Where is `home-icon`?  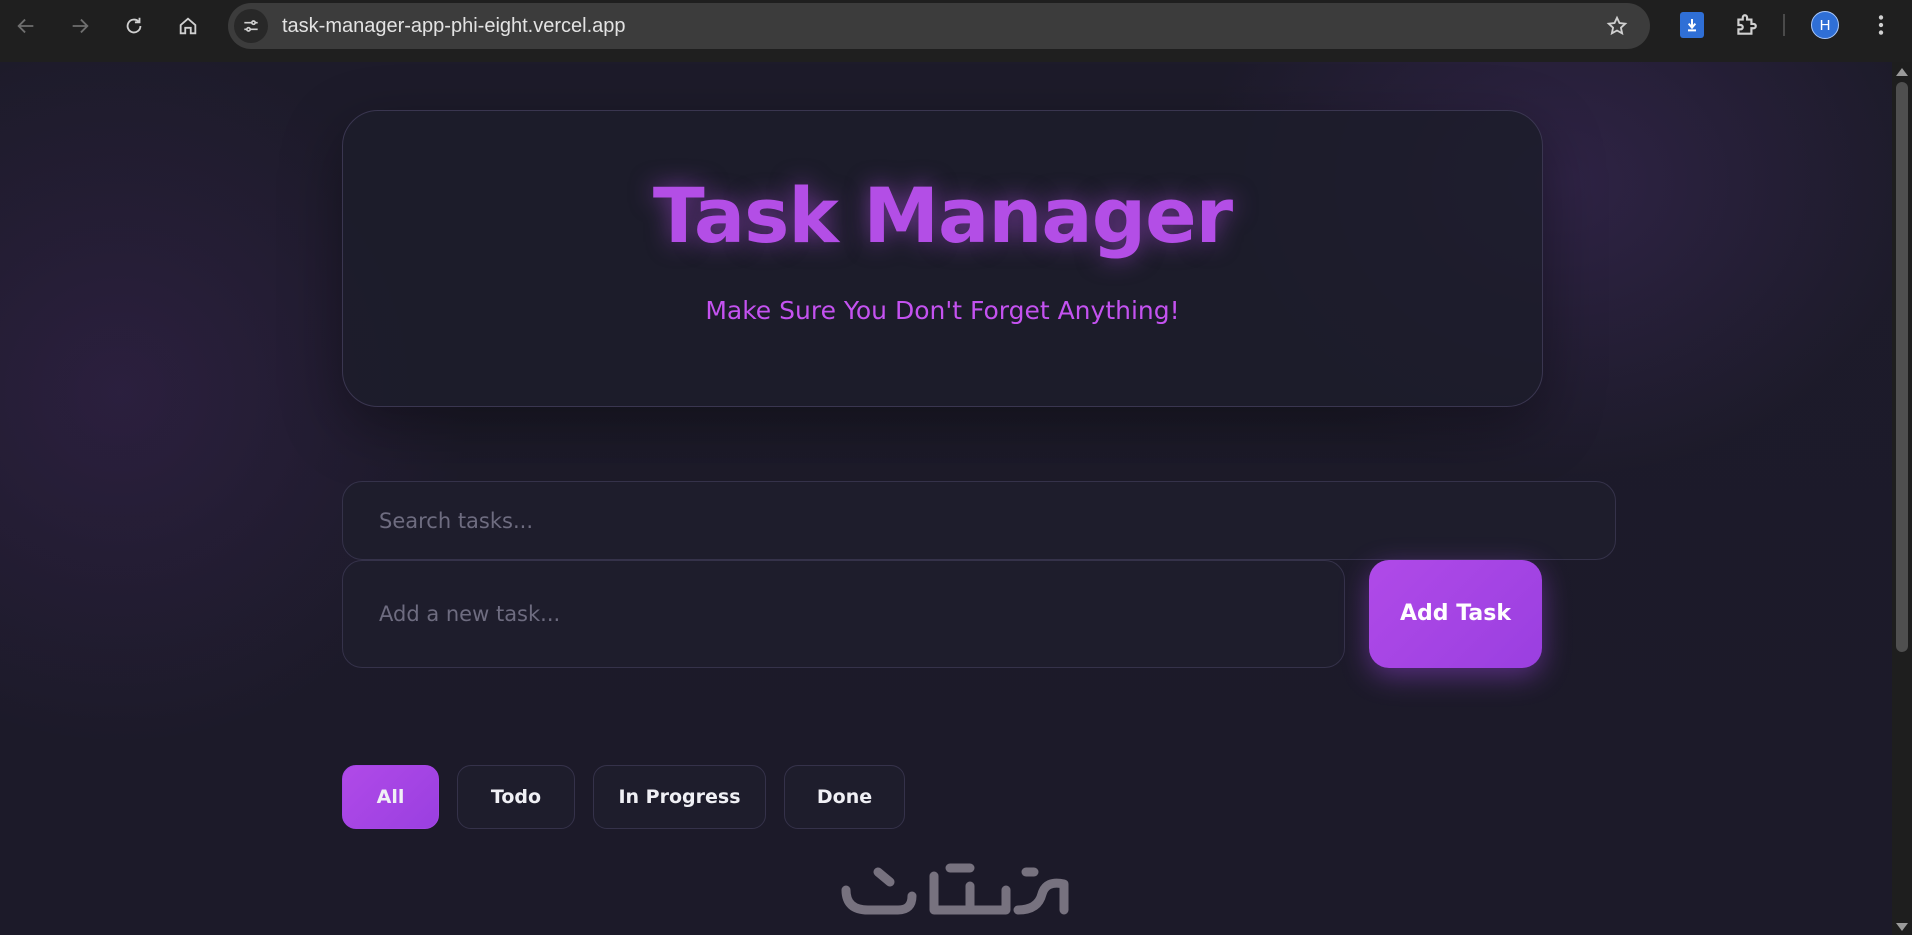 home-icon is located at coordinates (188, 26).